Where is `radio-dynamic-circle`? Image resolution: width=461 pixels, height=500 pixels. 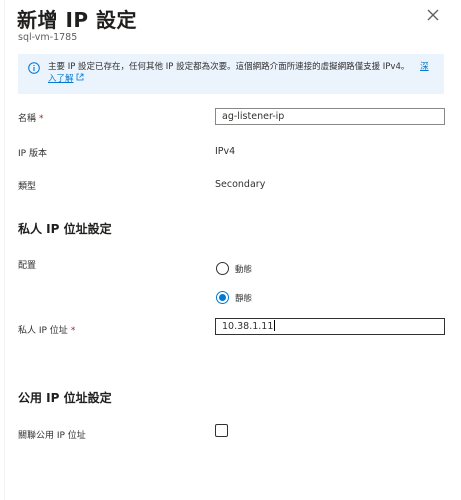 radio-dynamic-circle is located at coordinates (222, 268).